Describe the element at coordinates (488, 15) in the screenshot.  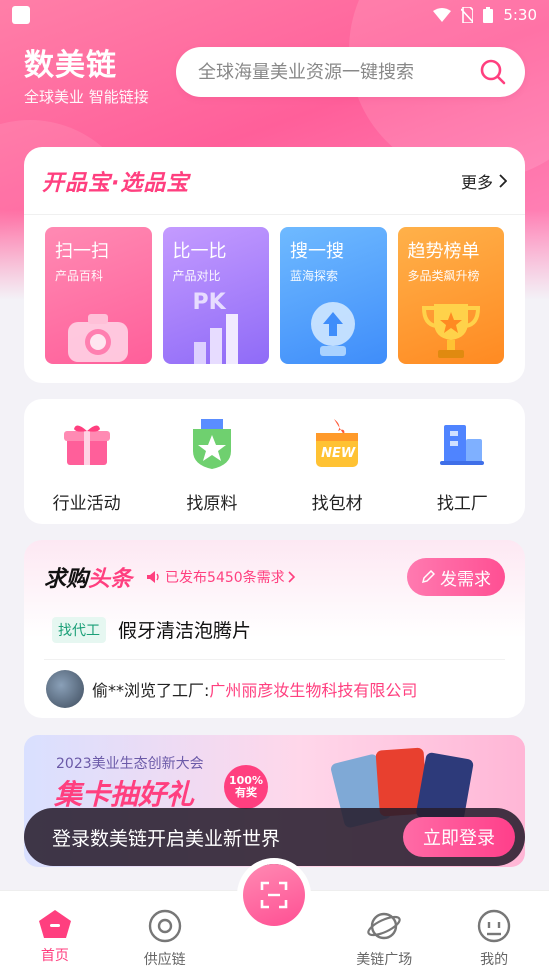
I see `battery-icon` at that location.